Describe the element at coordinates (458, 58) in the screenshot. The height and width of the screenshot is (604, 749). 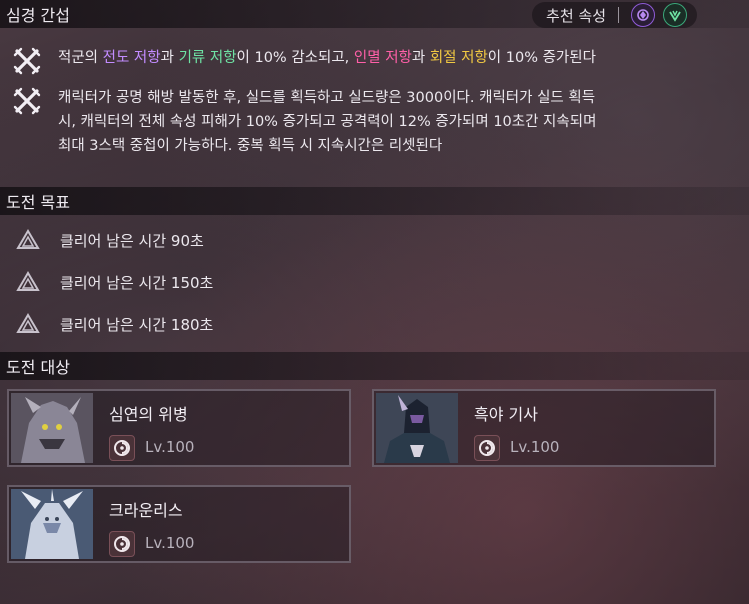
I see `keyword-spectro-res: 회절 저항` at that location.